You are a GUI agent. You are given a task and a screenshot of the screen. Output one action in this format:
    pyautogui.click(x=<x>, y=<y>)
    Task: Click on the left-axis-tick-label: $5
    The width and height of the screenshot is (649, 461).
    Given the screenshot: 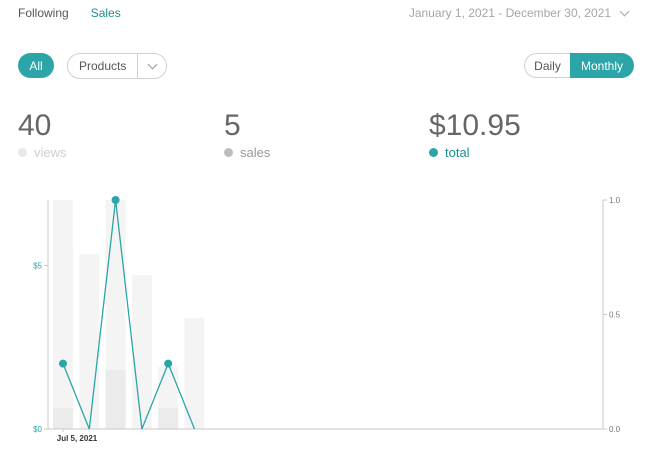 What is the action you would take?
    pyautogui.click(x=37, y=265)
    